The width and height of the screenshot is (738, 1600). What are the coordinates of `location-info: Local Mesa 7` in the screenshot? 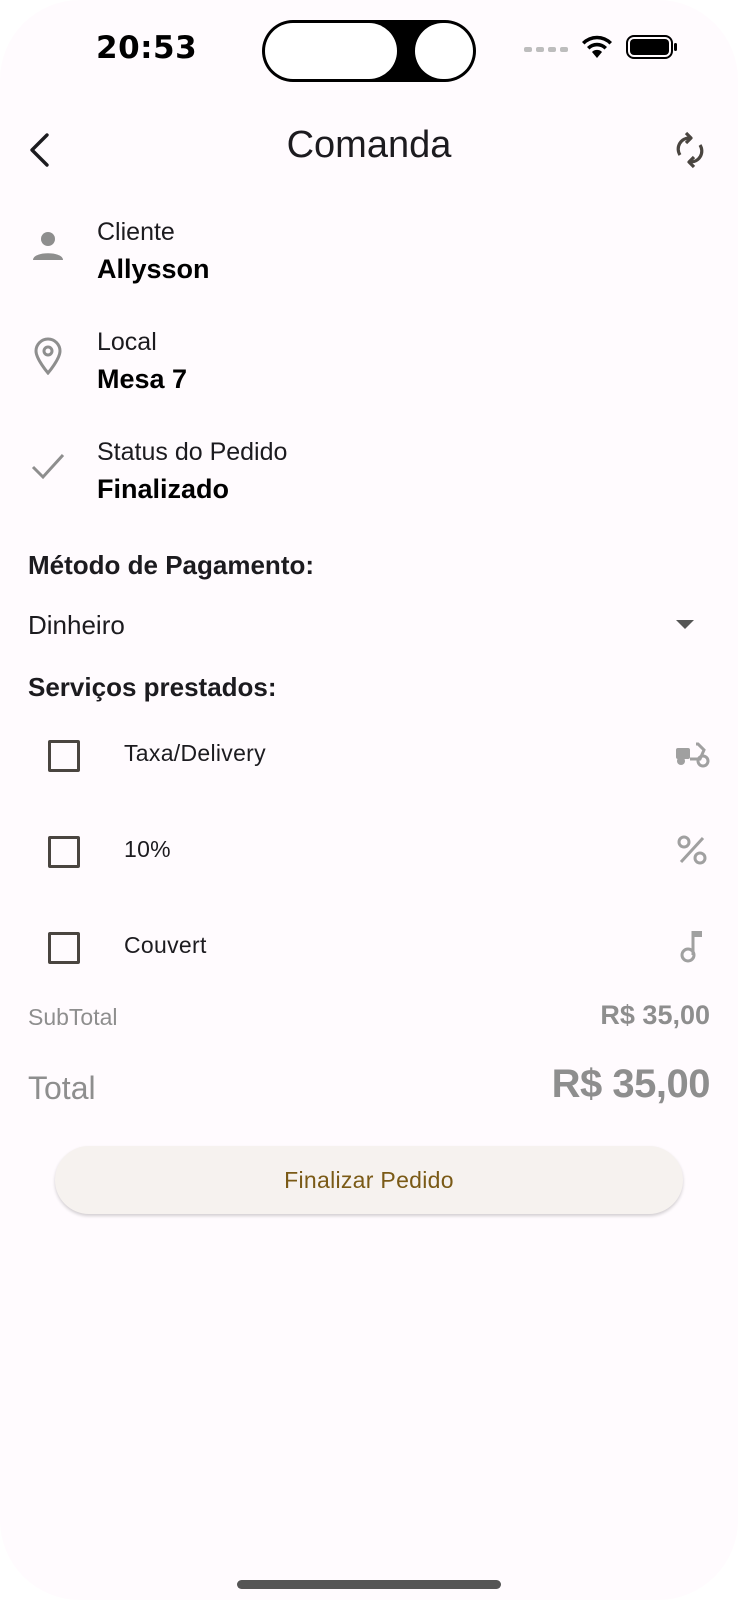 It's located at (368, 368).